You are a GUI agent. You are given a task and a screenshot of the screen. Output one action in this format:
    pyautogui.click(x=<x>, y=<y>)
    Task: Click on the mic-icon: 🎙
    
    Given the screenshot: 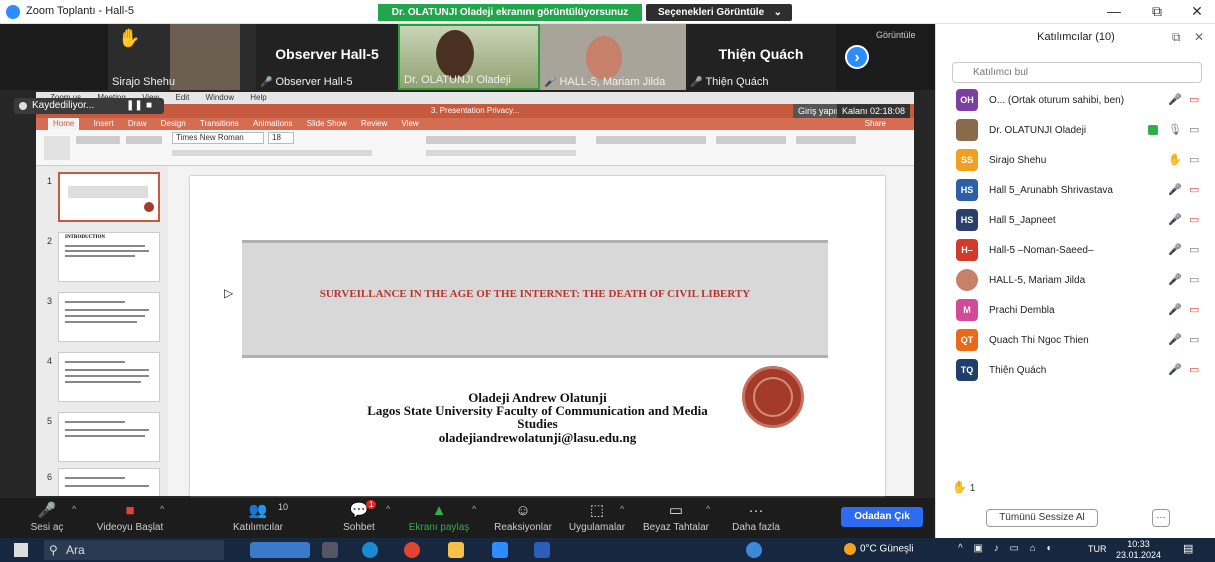 What is the action you would take?
    pyautogui.click(x=1175, y=130)
    